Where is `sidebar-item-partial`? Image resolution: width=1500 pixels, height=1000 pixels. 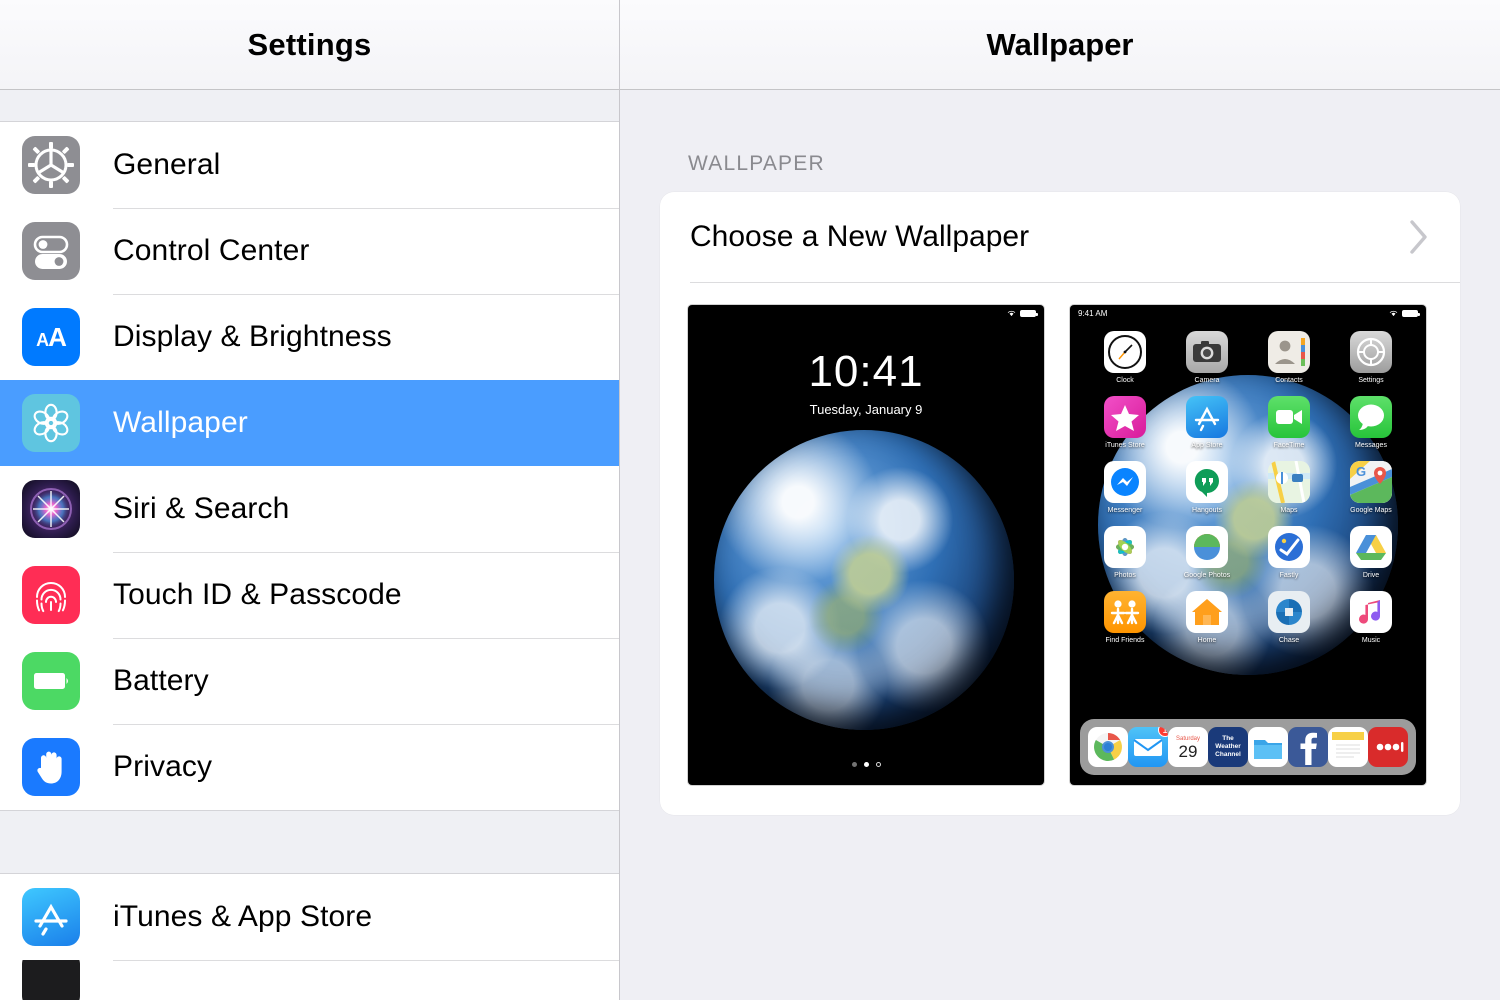
sidebar-item-partial is located at coordinates (309, 980).